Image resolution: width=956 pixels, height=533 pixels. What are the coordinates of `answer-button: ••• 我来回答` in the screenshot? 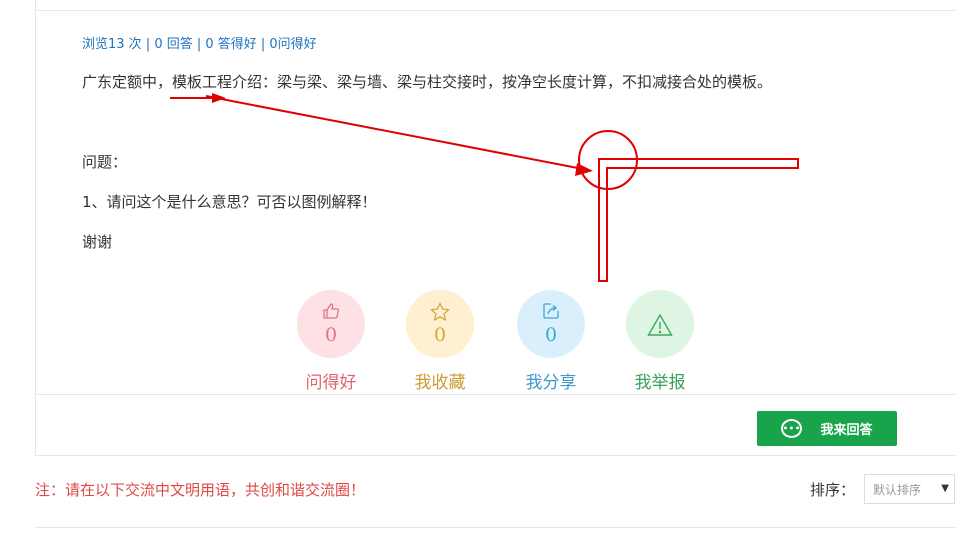 It's located at (827, 428).